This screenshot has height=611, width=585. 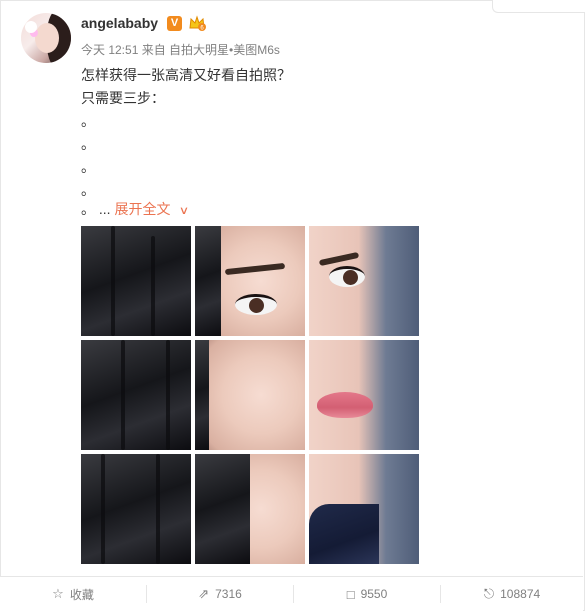 What do you see at coordinates (489, 593) in the screenshot?
I see `thumbs-up-icon: ⎋` at bounding box center [489, 593].